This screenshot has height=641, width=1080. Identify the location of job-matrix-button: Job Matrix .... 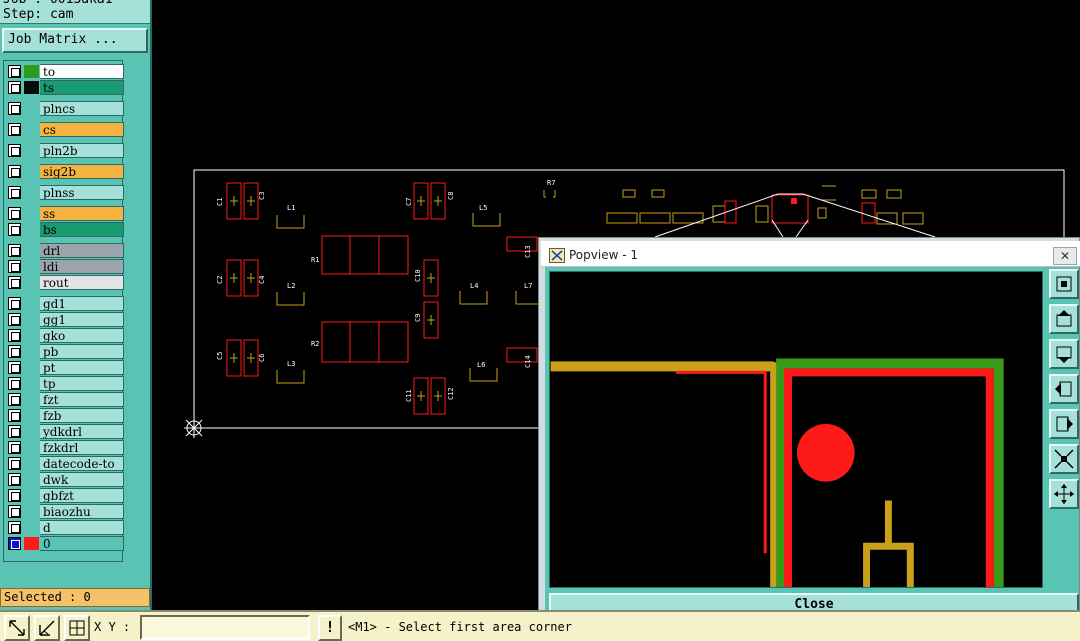
(75, 40).